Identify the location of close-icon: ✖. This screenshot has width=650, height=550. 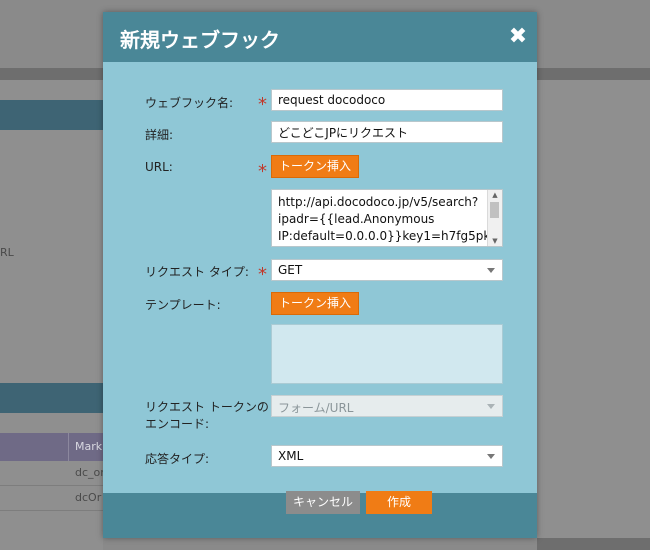
(518, 37).